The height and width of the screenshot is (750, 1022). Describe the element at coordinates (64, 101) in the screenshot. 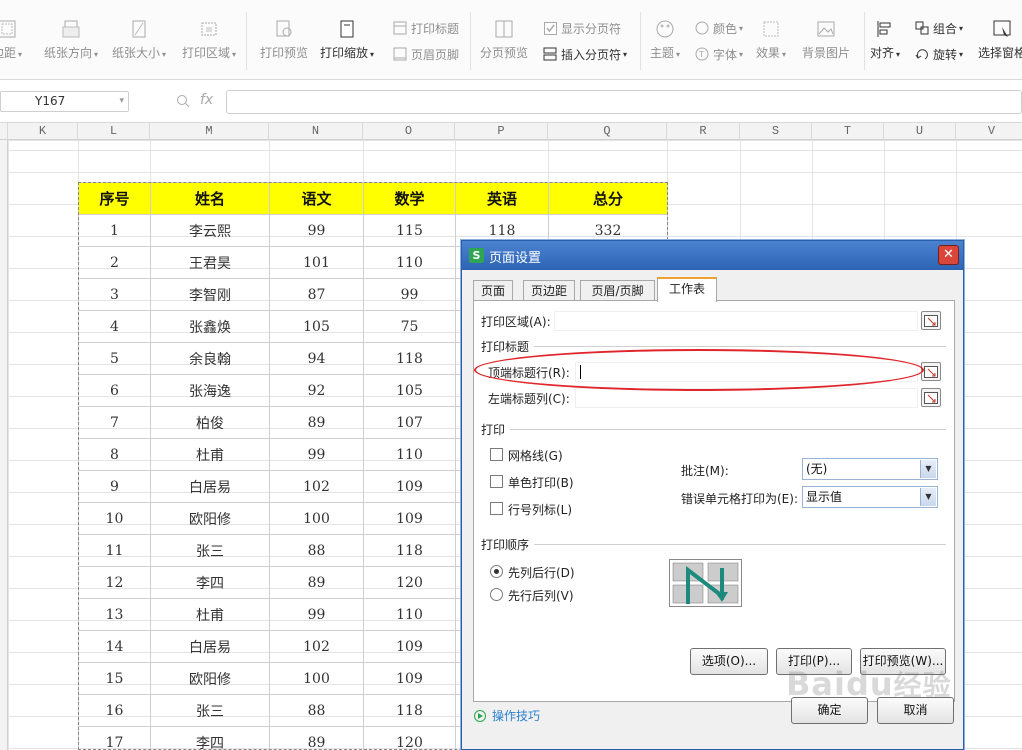

I see `name-box: Y167 ▾` at that location.